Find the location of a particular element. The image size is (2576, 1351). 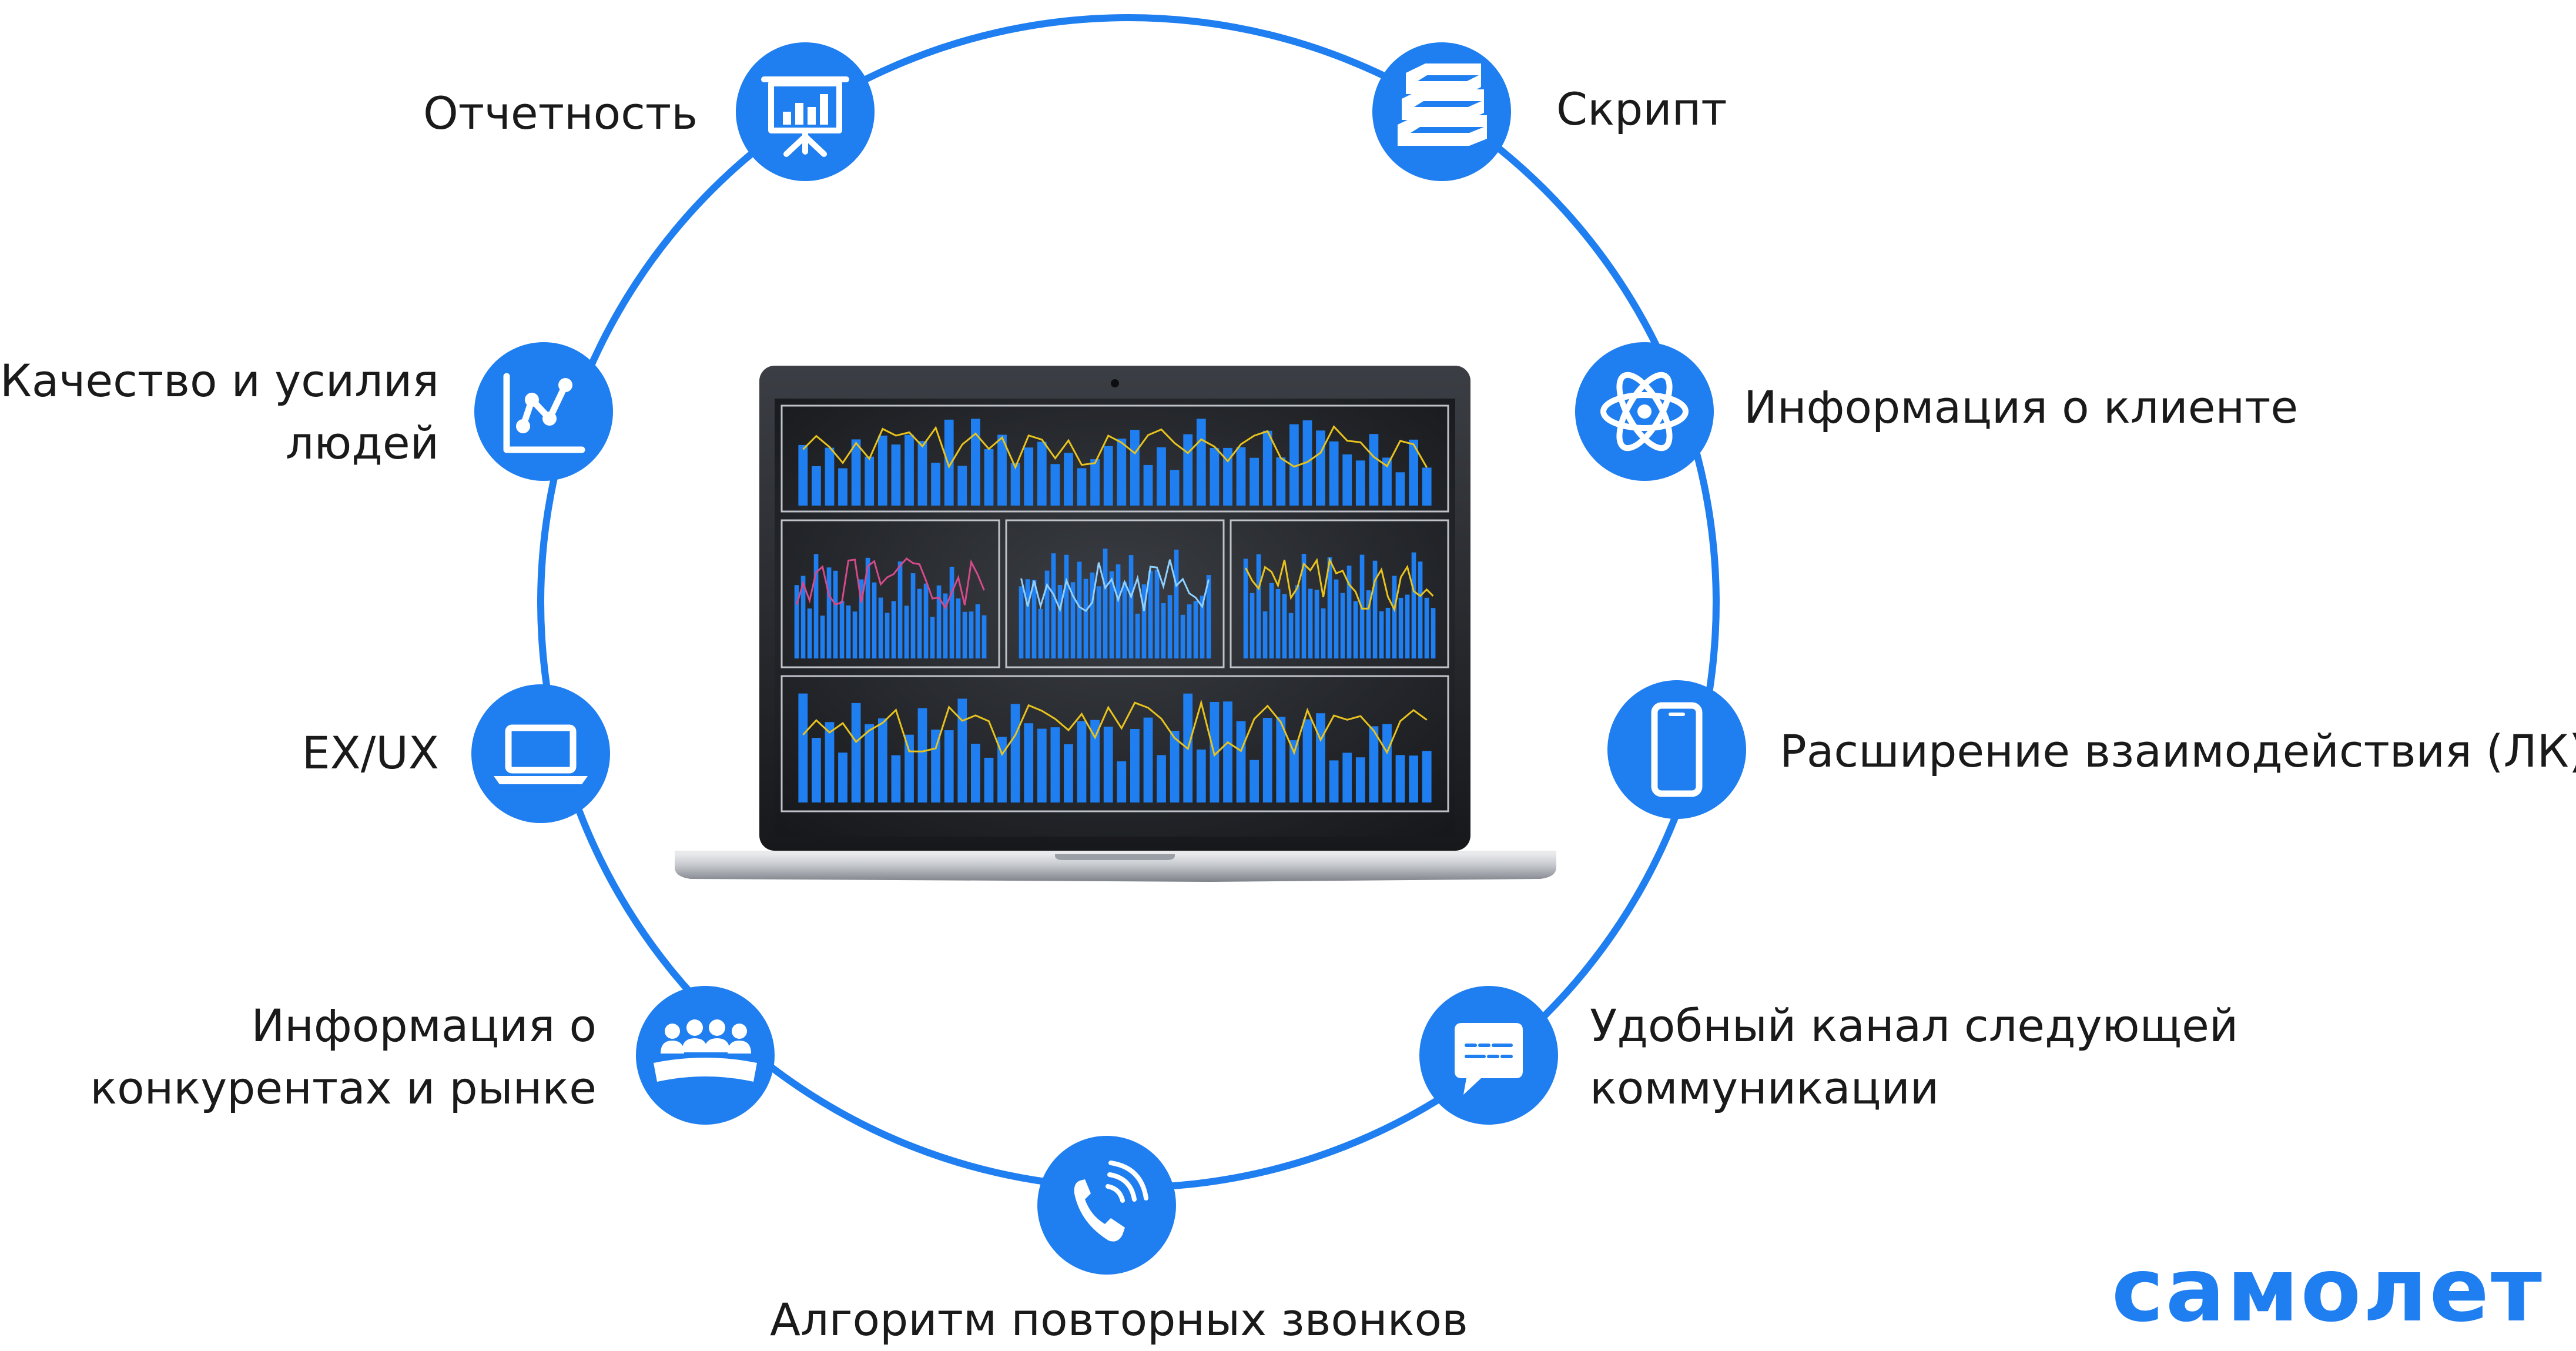

group-icon is located at coordinates (705, 1055).